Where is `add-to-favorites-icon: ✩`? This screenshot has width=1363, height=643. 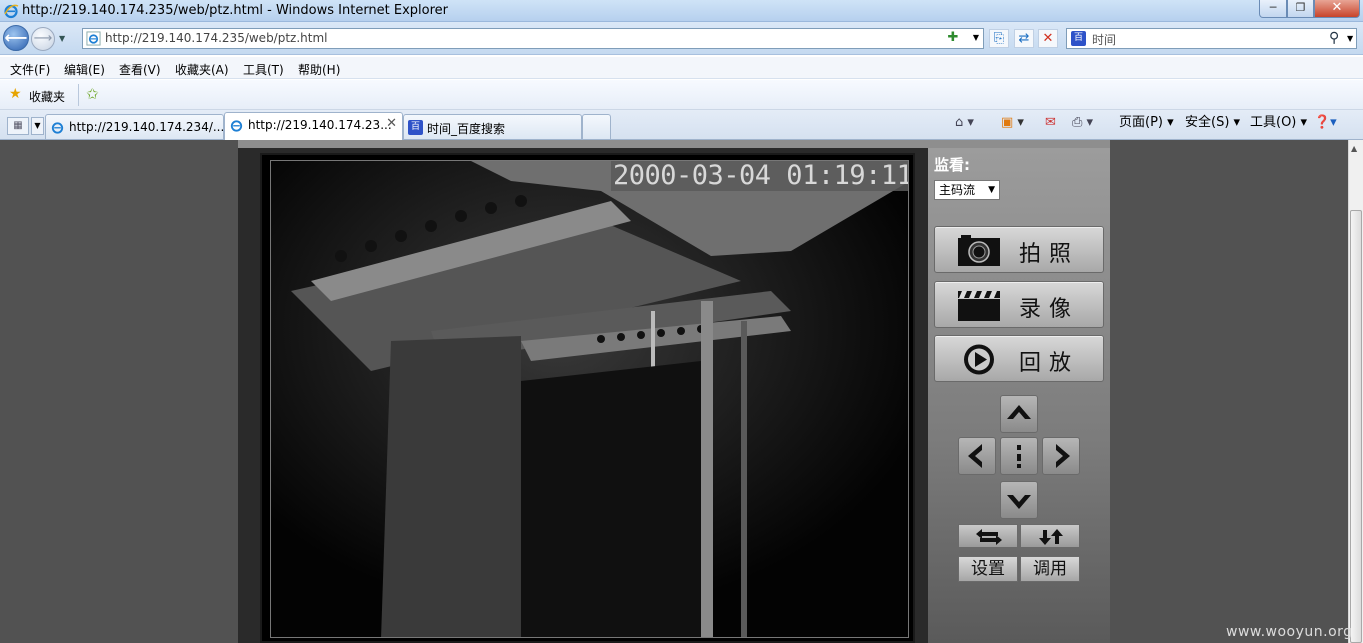
add-to-favorites-icon: ✩ is located at coordinates (92, 94).